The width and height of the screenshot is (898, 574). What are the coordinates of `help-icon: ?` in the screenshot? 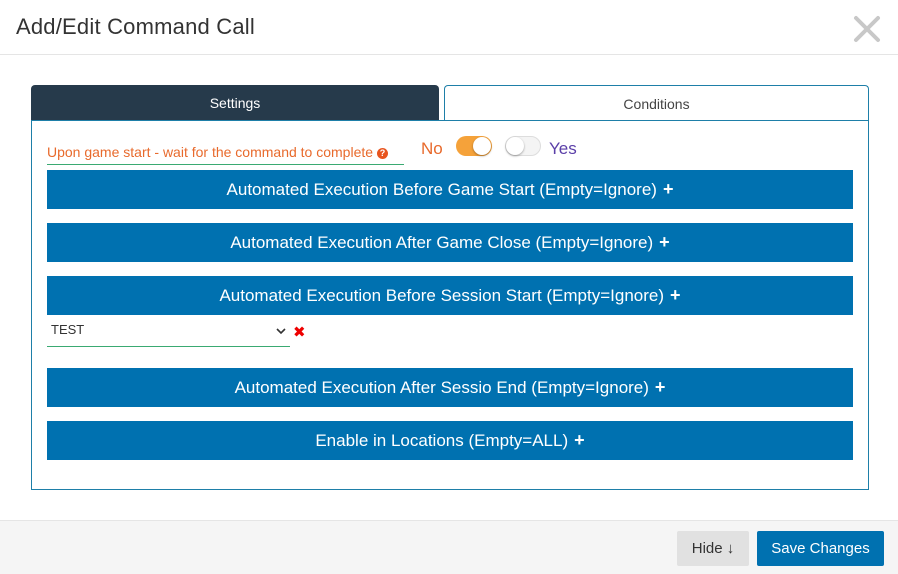 It's located at (383, 153).